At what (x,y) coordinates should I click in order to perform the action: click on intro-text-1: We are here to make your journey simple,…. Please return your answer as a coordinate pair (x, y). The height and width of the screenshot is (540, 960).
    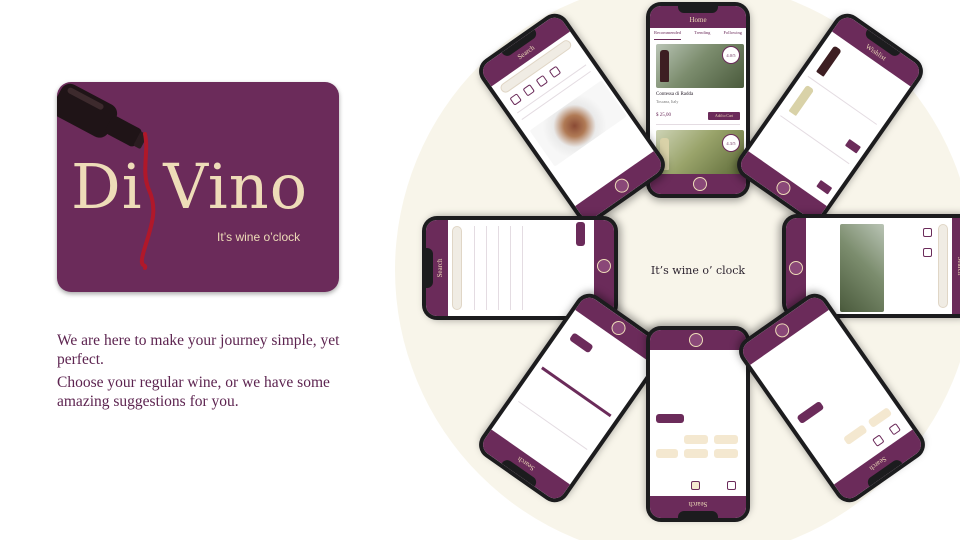
    Looking at the image, I should click on (198, 350).